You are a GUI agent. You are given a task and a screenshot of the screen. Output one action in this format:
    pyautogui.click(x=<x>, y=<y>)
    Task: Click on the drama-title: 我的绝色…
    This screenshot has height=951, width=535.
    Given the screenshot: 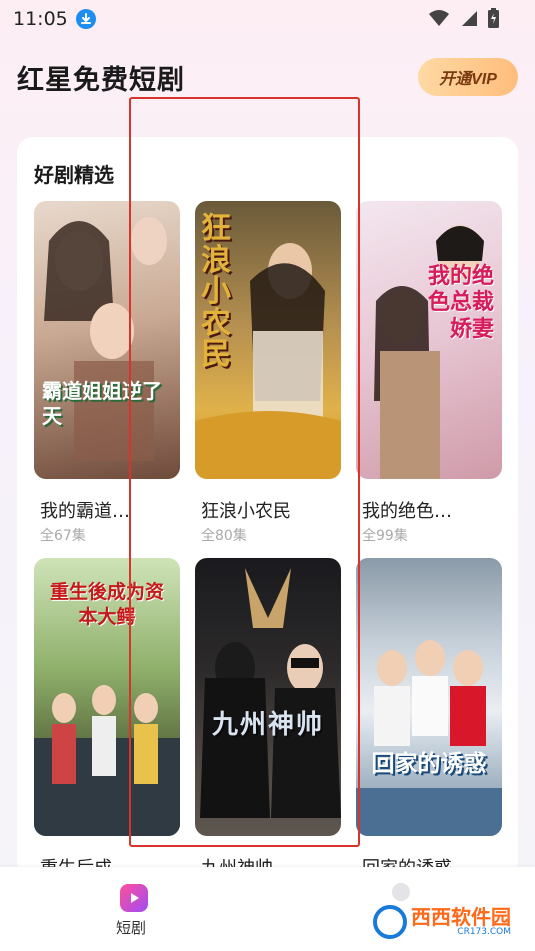 What is the action you would take?
    pyautogui.click(x=407, y=511)
    